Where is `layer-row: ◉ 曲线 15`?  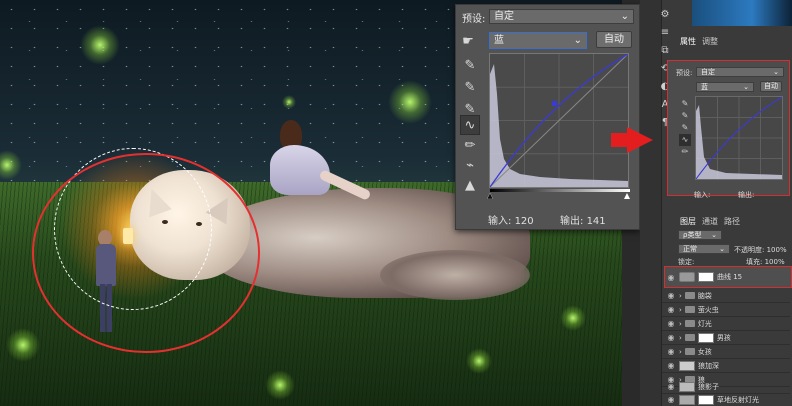 layer-row: ◉ 曲线 15 is located at coordinates (726, 277).